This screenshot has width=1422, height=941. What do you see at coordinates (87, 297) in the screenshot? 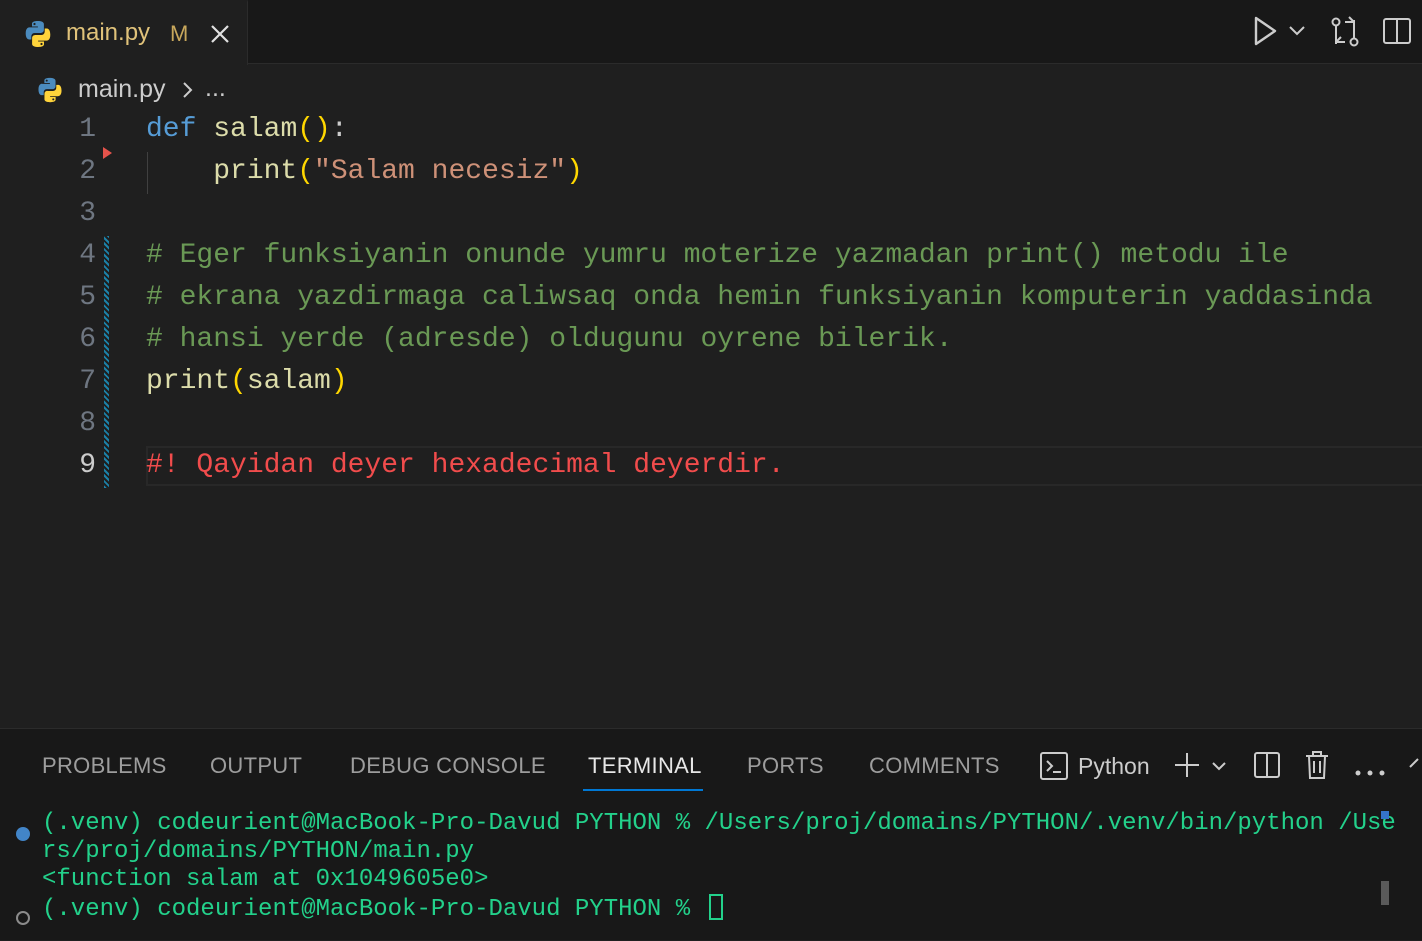
I see `line-number: 5` at bounding box center [87, 297].